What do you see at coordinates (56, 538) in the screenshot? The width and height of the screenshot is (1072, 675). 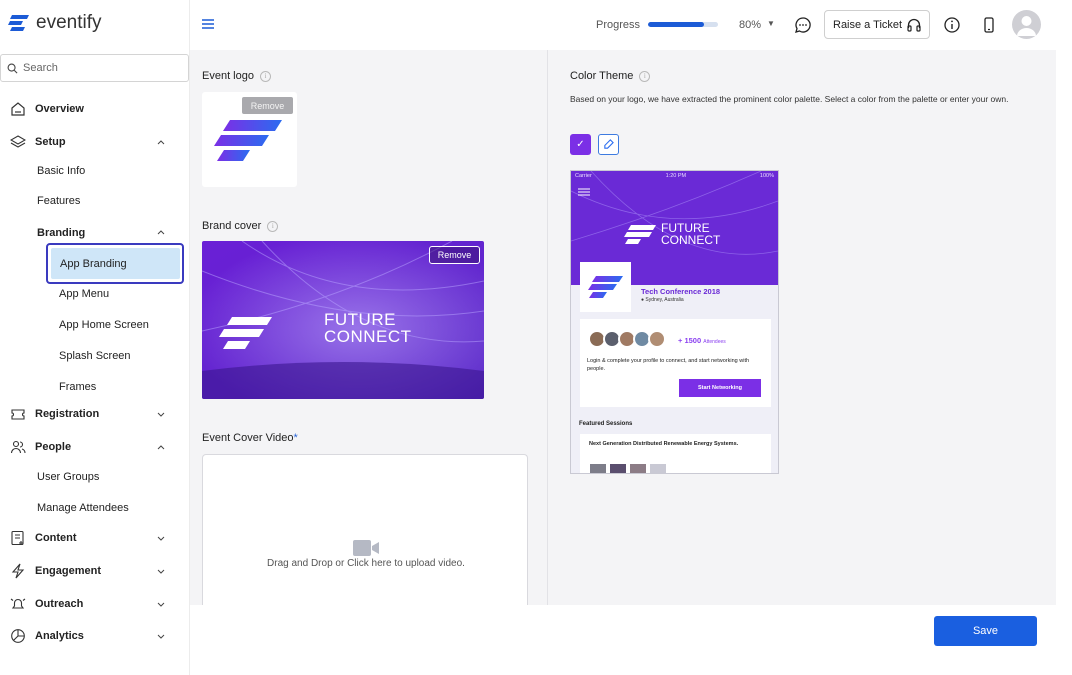 I see `nav-content-label: Content` at bounding box center [56, 538].